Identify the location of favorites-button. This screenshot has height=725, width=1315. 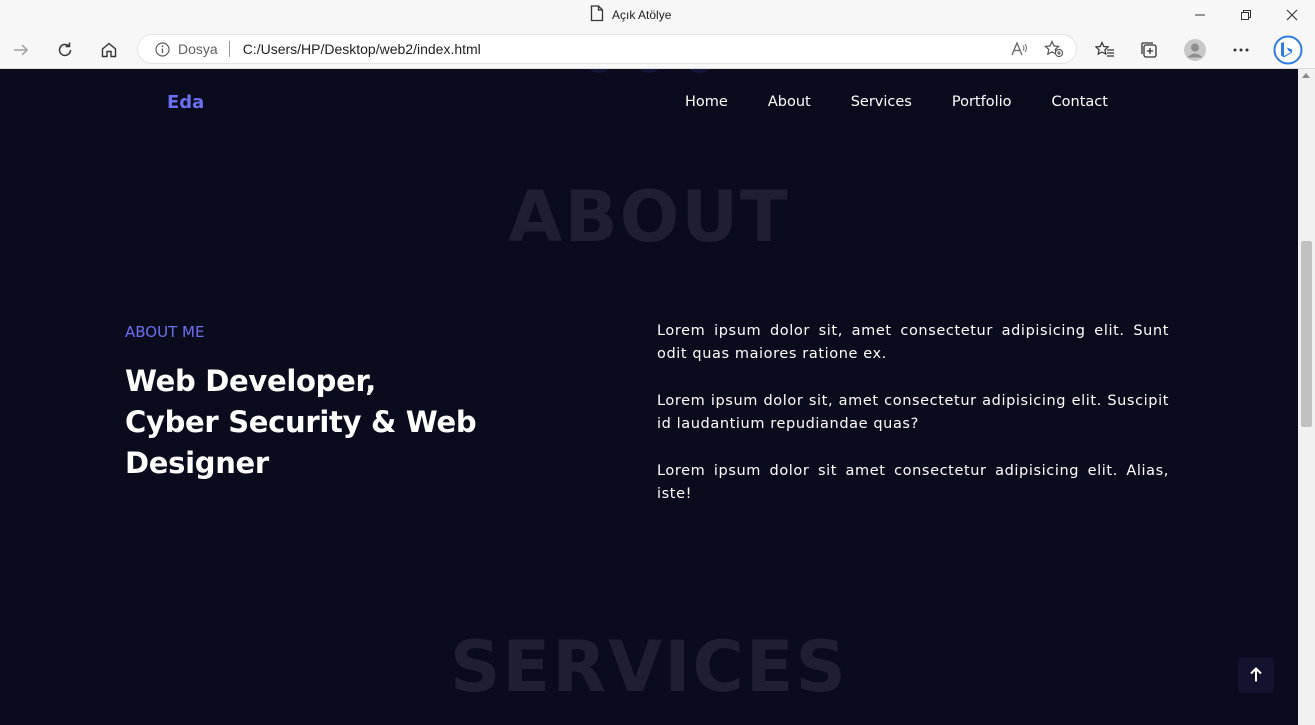
(1105, 50).